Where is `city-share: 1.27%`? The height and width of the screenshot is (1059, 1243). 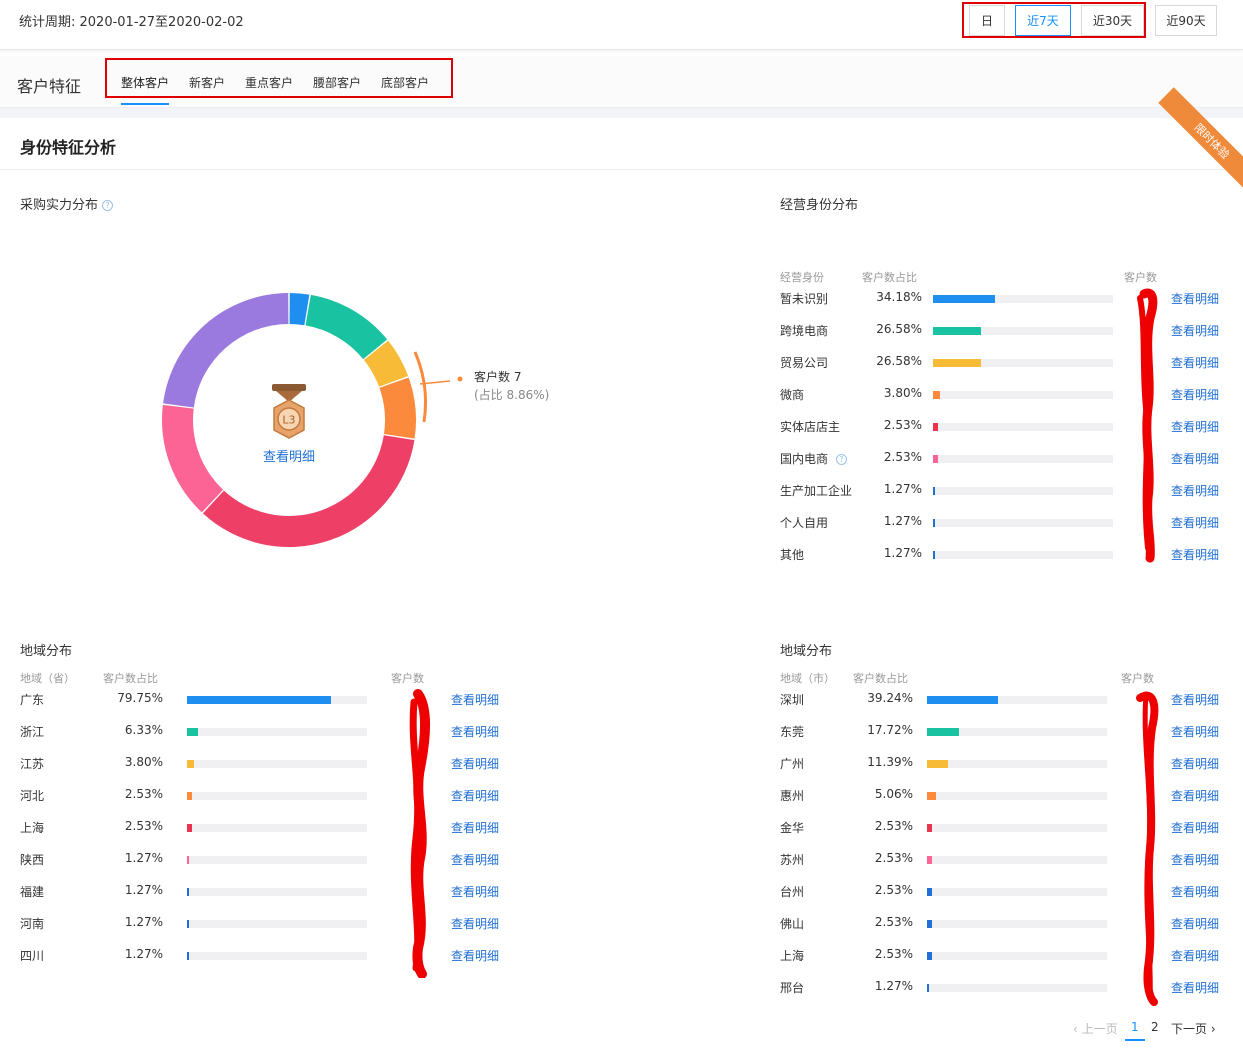
city-share: 1.27% is located at coordinates (893, 986).